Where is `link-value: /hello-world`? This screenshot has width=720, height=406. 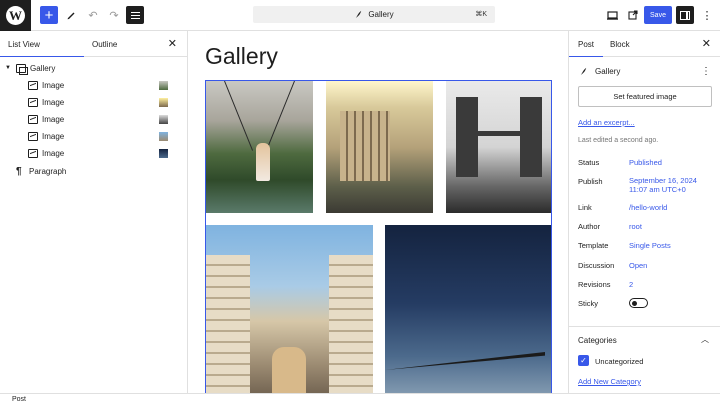
link-value: /hello-world is located at coordinates (648, 207).